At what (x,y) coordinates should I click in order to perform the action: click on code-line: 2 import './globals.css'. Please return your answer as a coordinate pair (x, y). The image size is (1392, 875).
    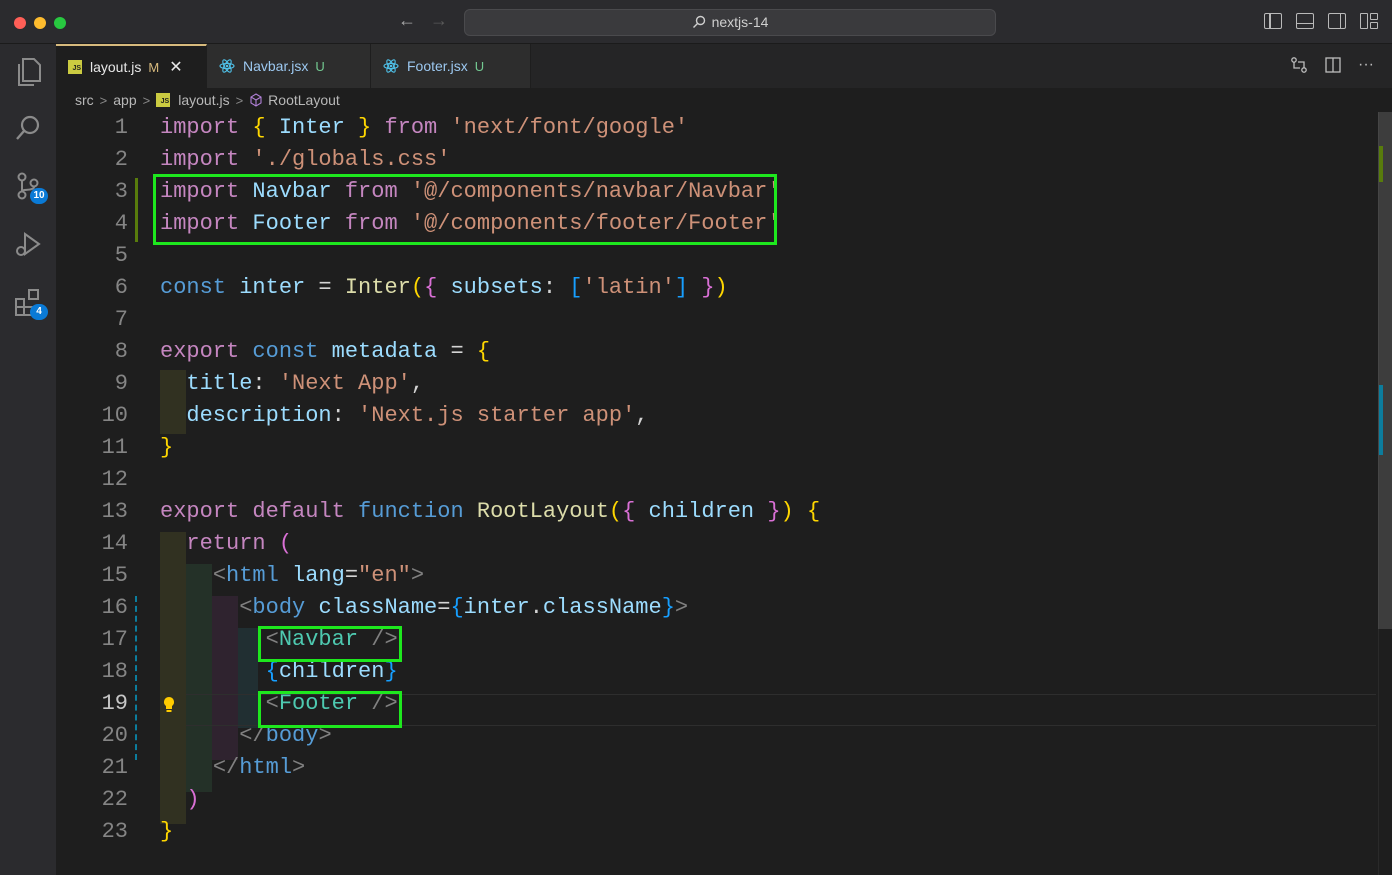
    Looking at the image, I should click on (717, 160).